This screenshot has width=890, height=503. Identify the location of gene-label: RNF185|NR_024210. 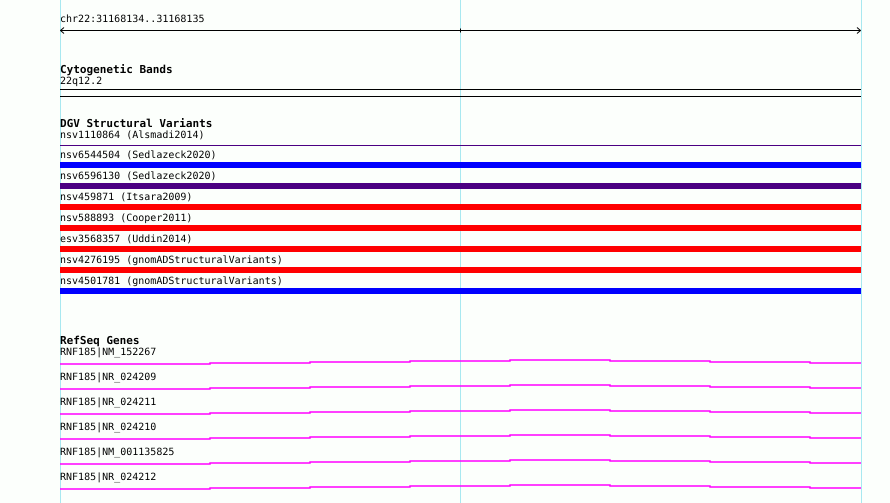
(109, 428).